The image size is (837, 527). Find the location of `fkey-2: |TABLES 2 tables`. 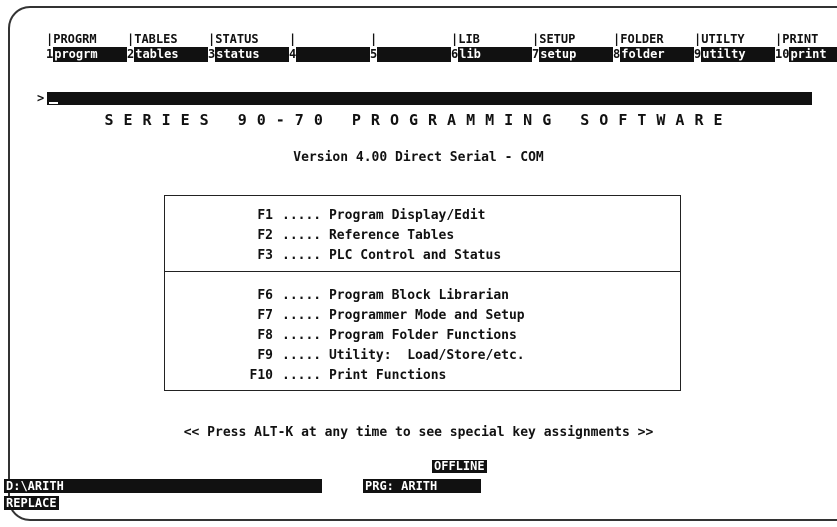

fkey-2: |TABLES 2 tables is located at coordinates (167, 47).